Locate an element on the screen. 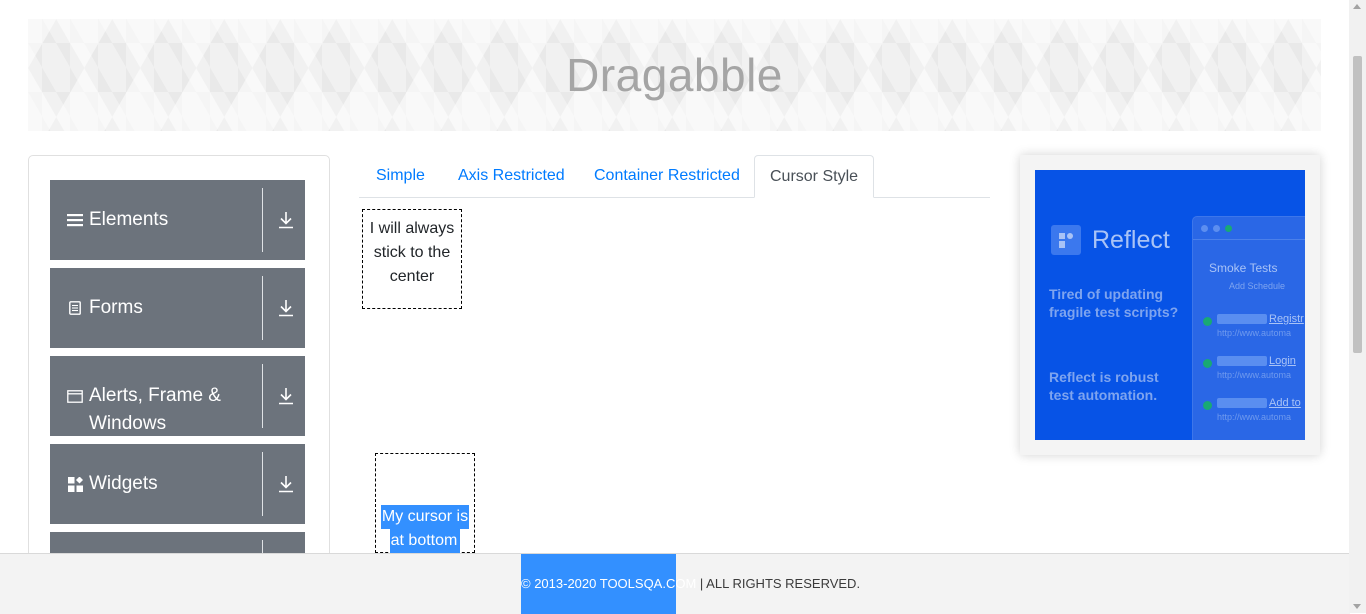 Image resolution: width=1366 pixels, height=614 pixels. ad-row: Add to http://www.automa is located at coordinates (1254, 411).